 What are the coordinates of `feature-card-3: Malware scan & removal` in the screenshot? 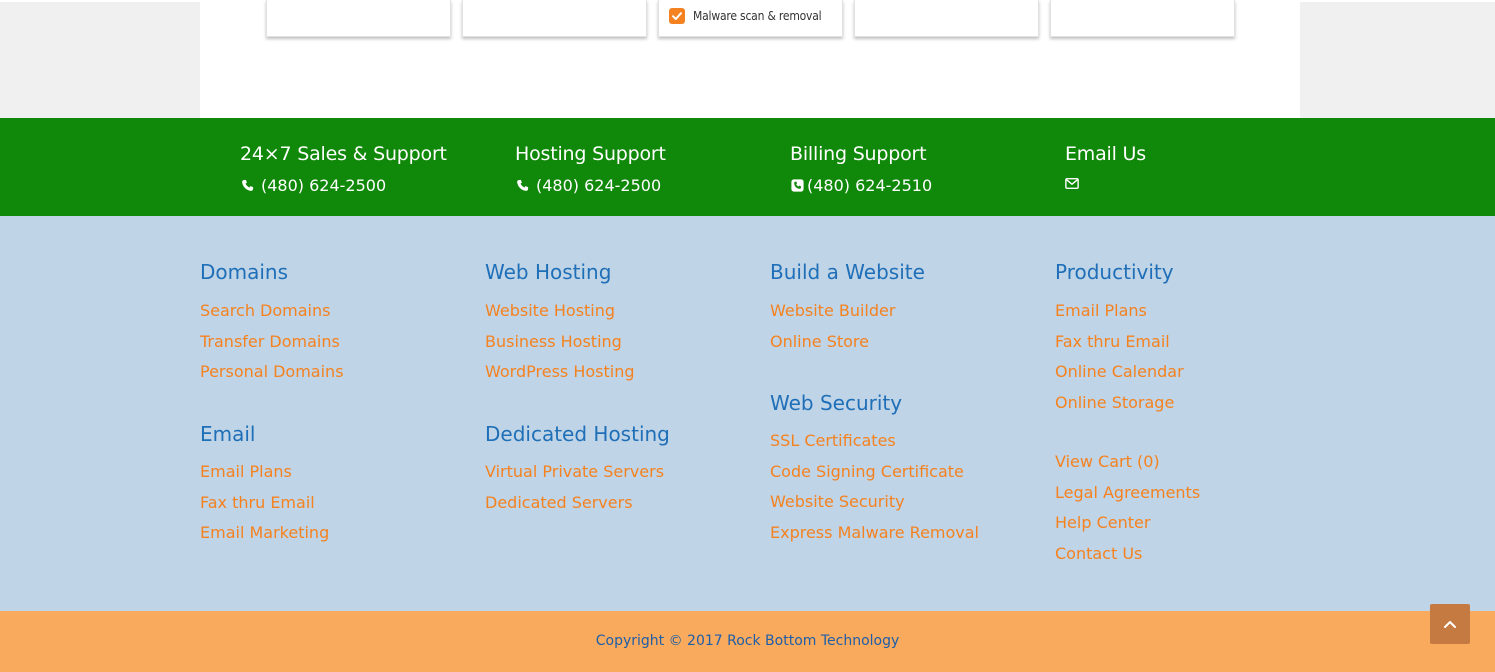 It's located at (750, 18).